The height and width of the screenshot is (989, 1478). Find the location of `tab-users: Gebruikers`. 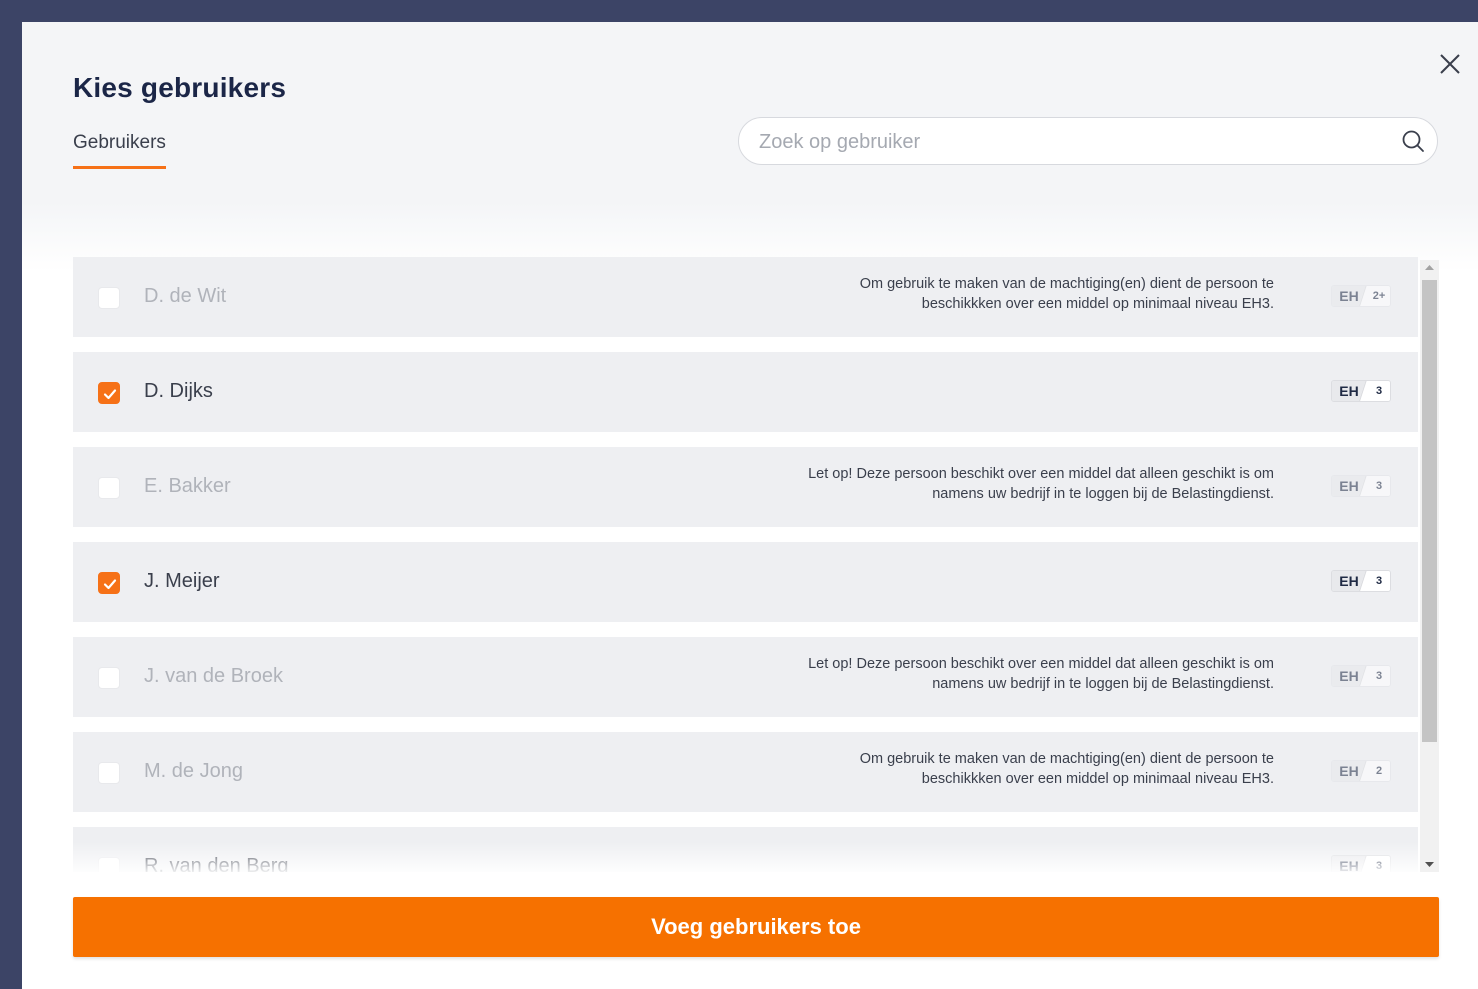

tab-users: Gebruikers is located at coordinates (119, 150).